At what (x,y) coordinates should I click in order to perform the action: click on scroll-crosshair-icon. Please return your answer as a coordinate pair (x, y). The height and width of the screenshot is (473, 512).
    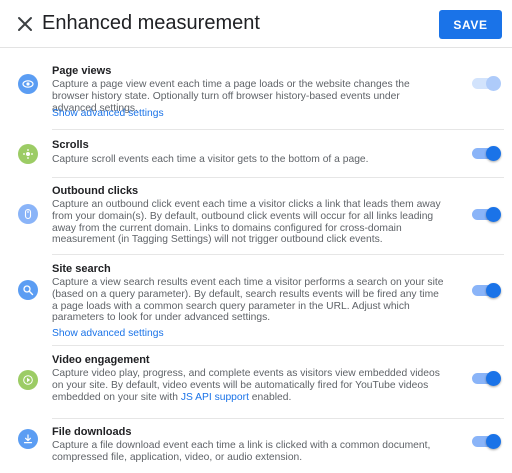
    Looking at the image, I should click on (28, 154).